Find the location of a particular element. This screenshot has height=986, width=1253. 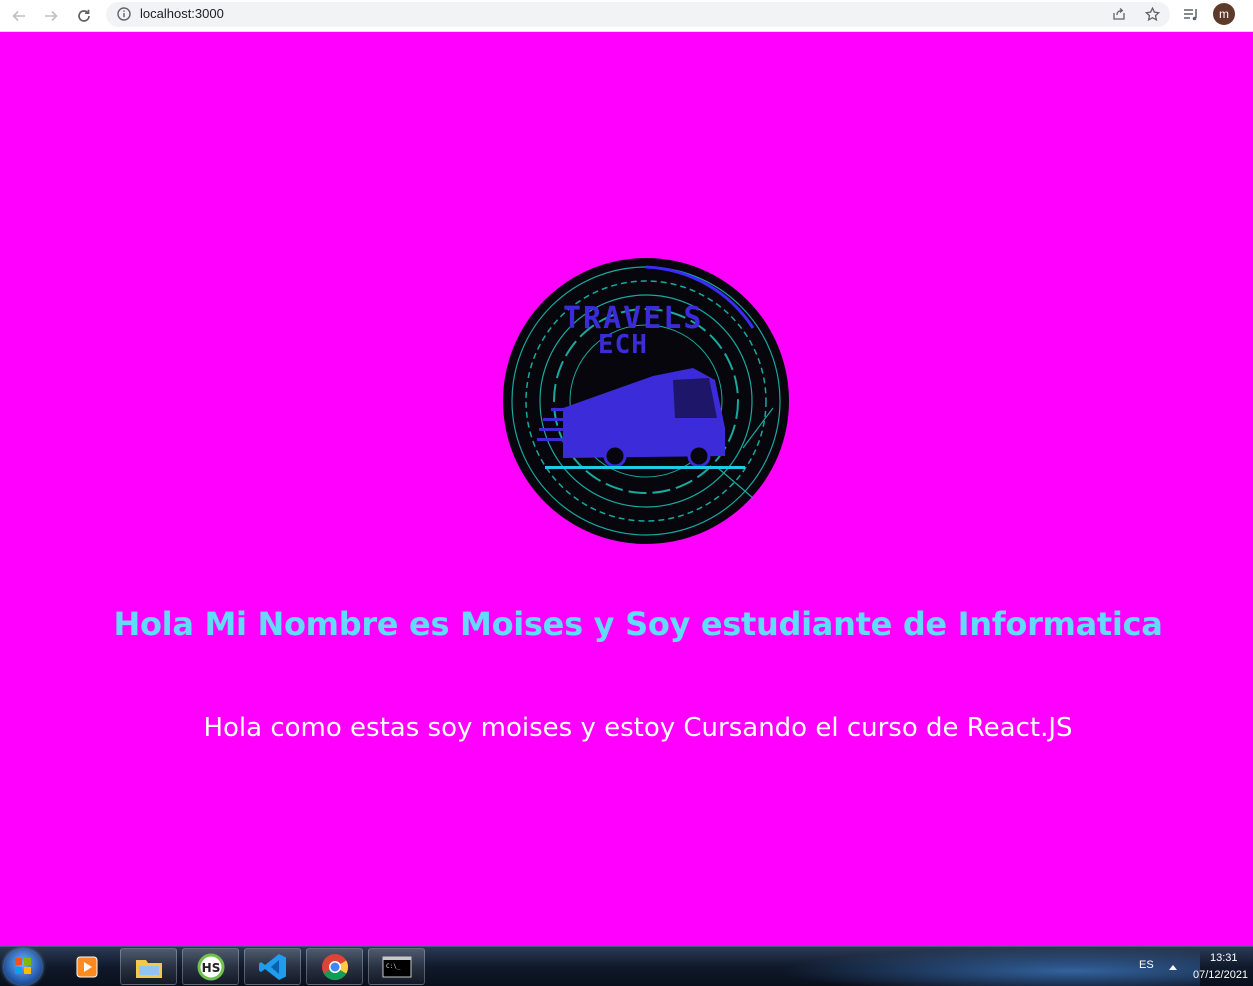

reload-button is located at coordinates (84, 16).